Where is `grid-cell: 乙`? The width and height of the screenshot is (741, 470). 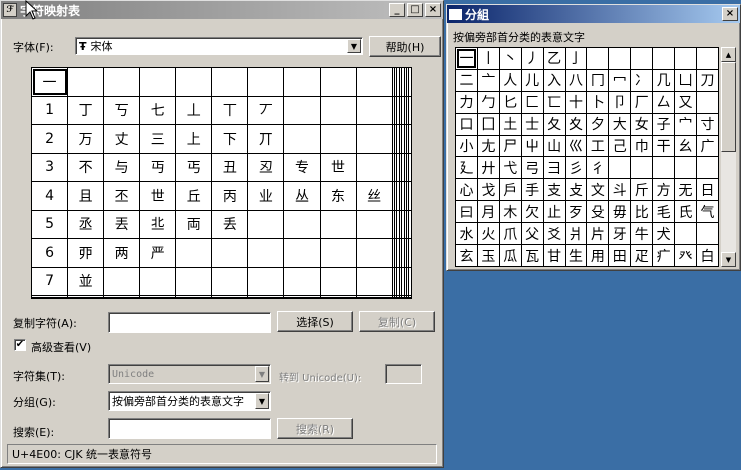 grid-cell: 乙 is located at coordinates (554, 58).